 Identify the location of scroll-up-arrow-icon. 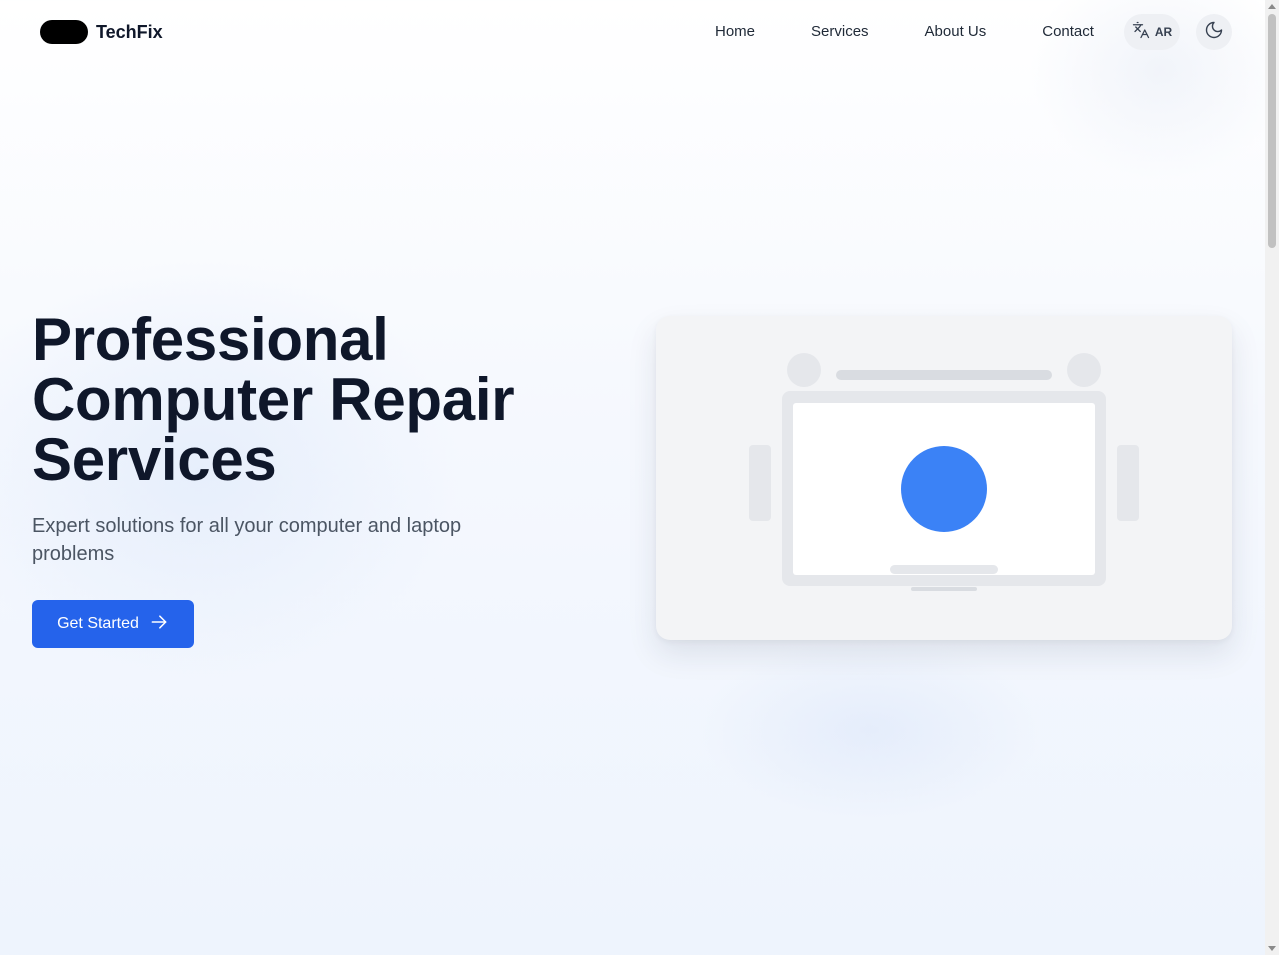
(1272, 6).